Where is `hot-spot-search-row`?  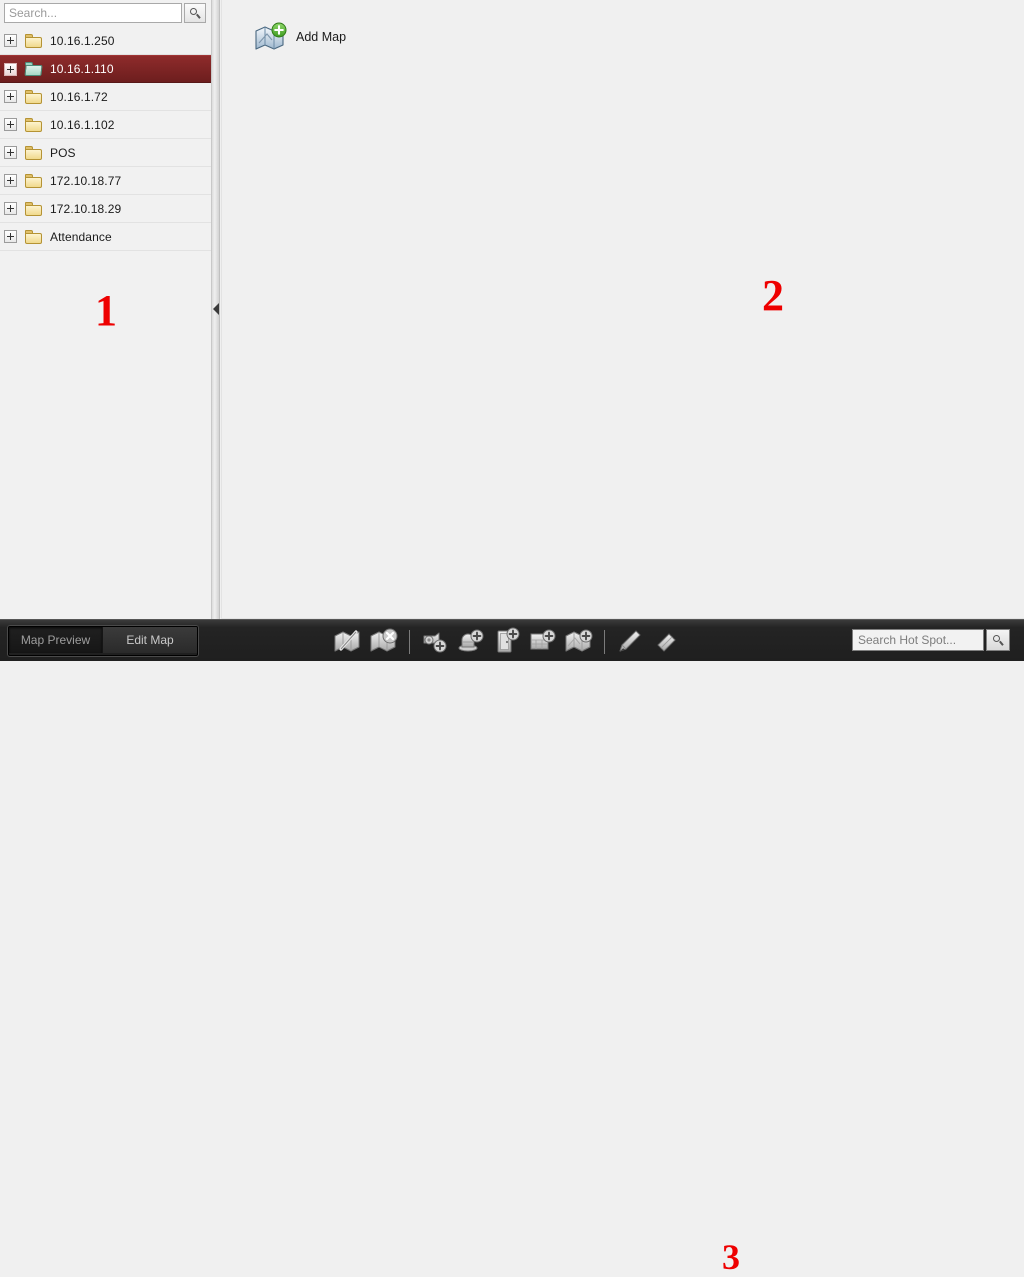 hot-spot-search-row is located at coordinates (931, 640).